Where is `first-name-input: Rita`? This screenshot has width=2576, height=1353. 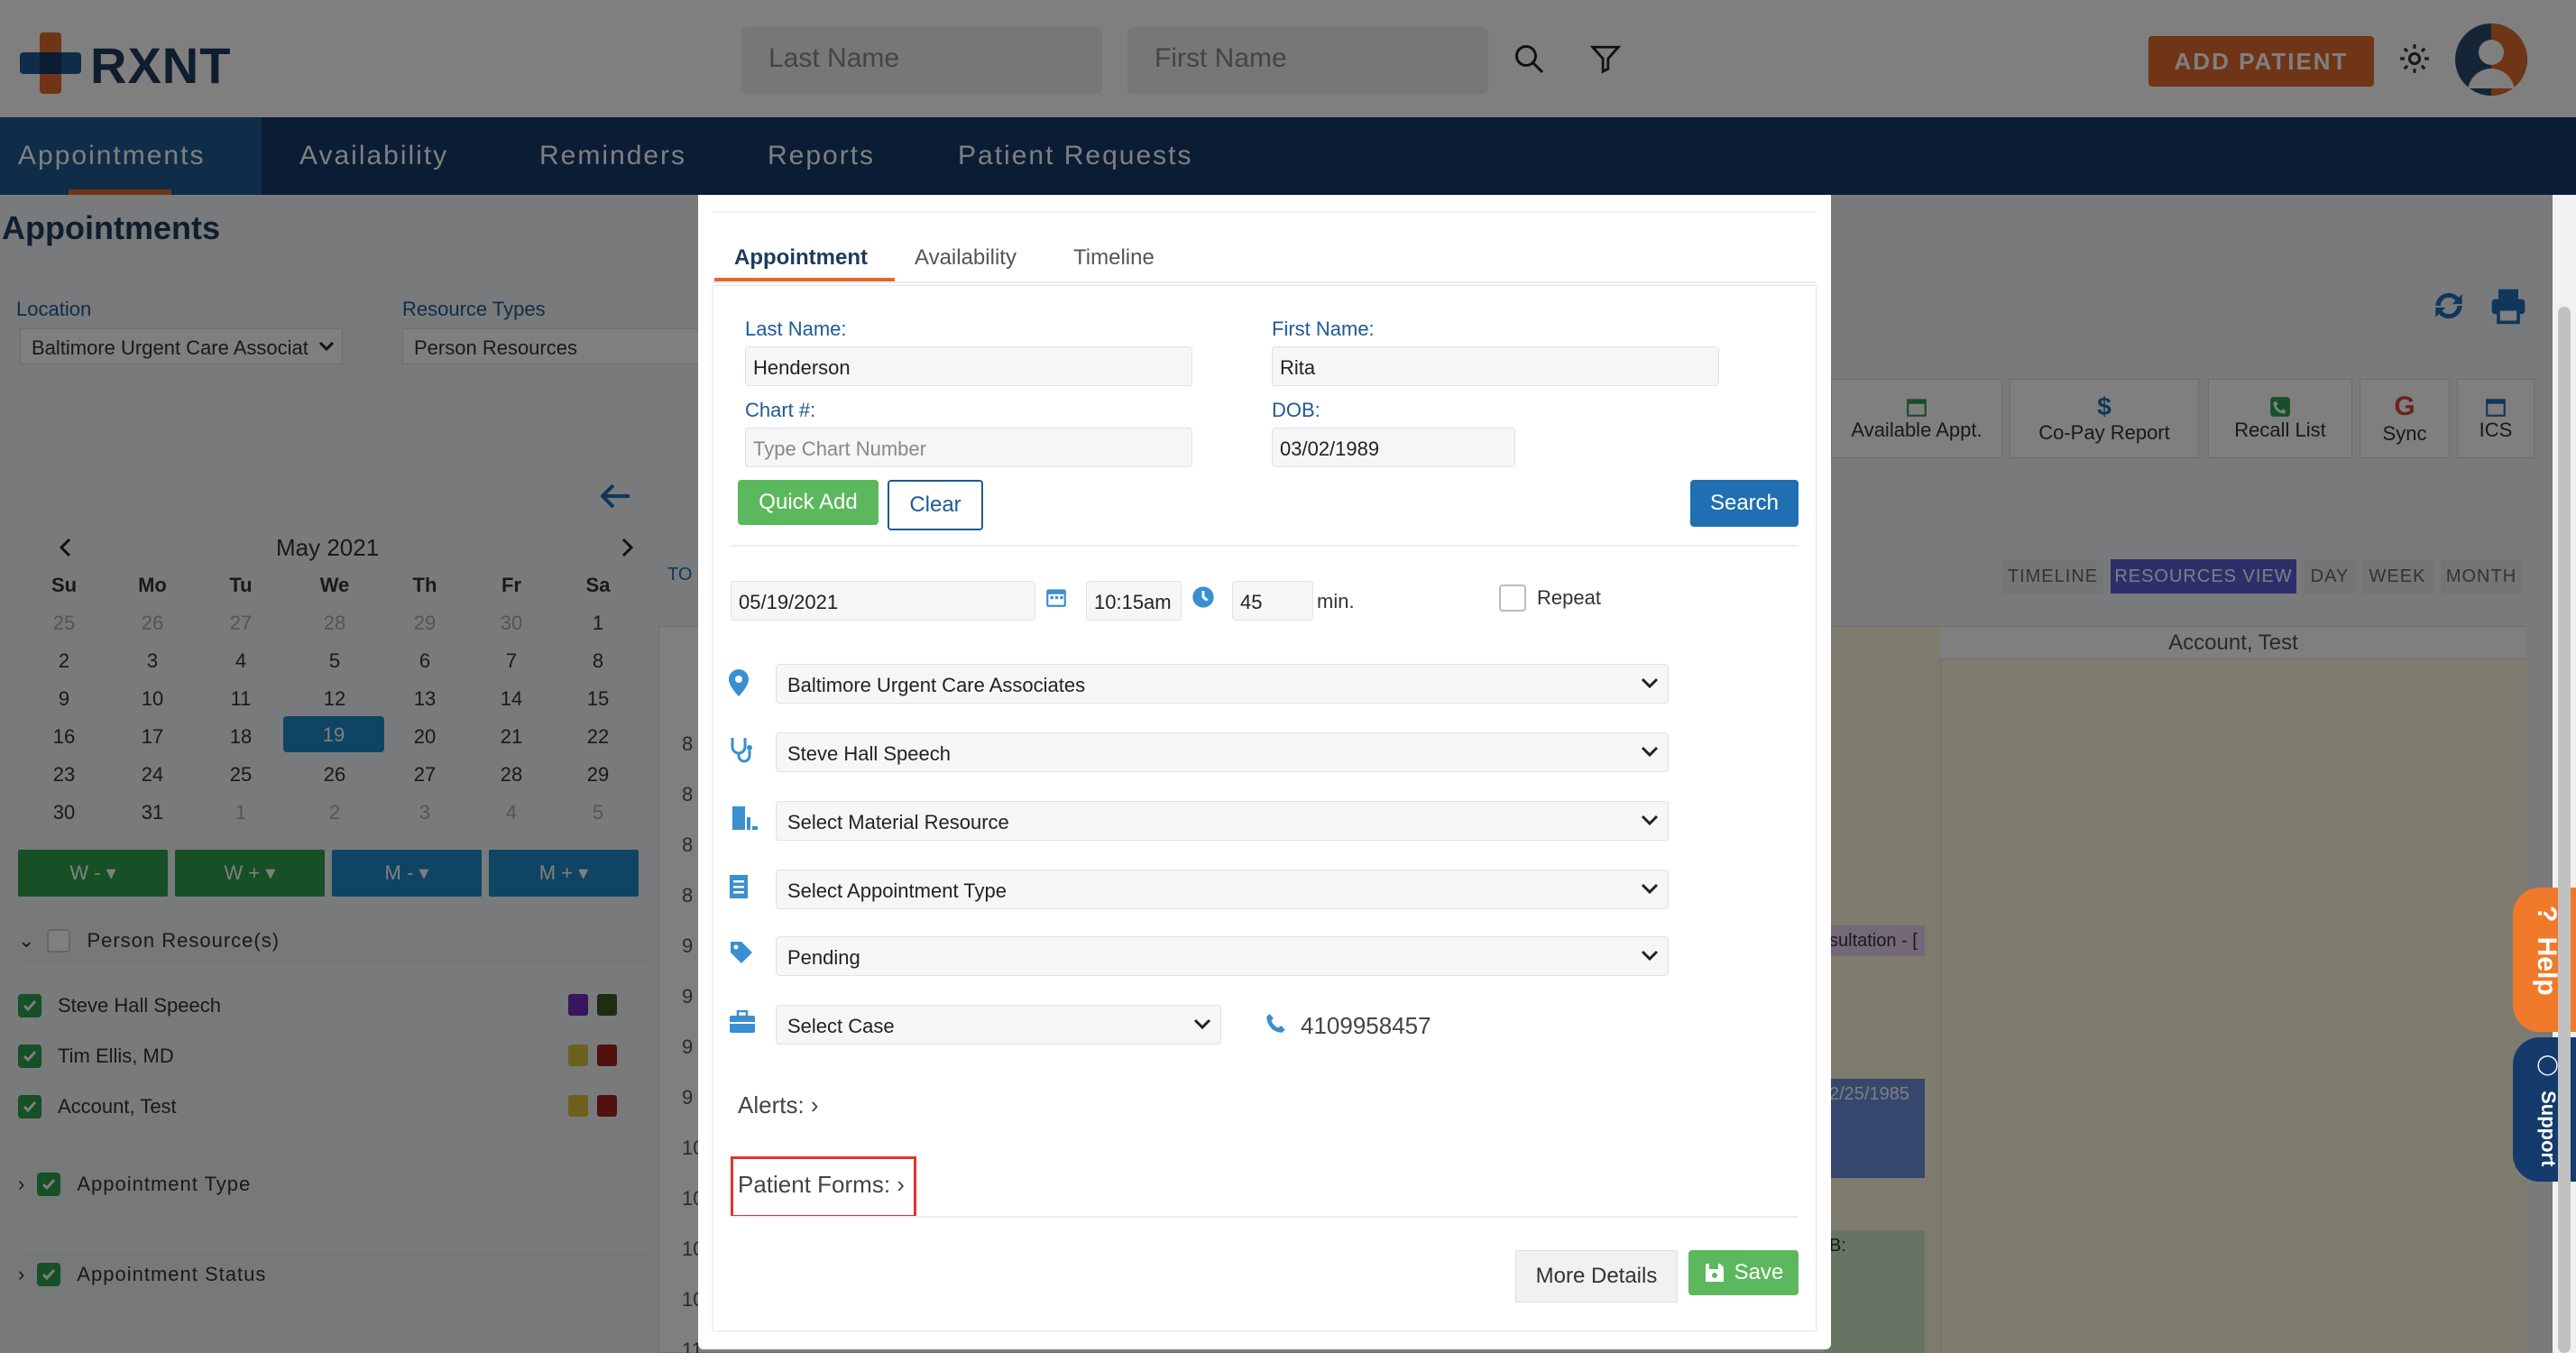 first-name-input: Rita is located at coordinates (1495, 366).